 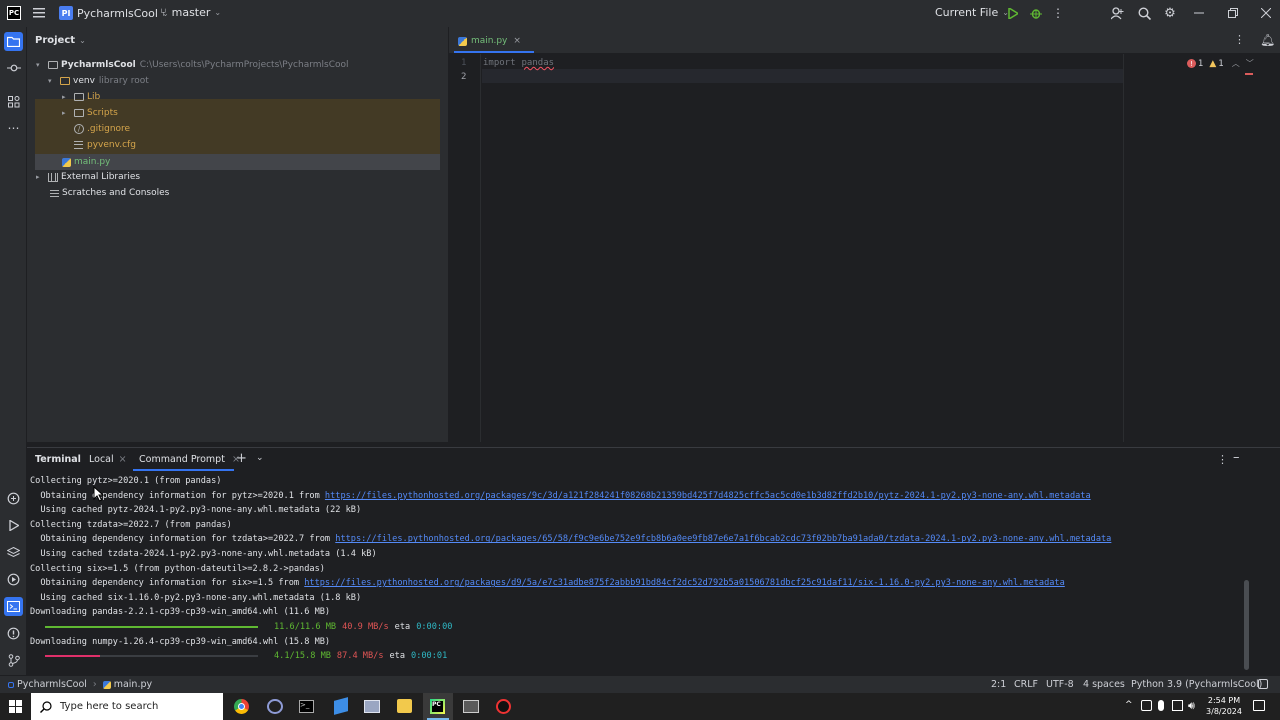 What do you see at coordinates (60, 40) in the screenshot?
I see `project-panel-header: Project ⌄` at bounding box center [60, 40].